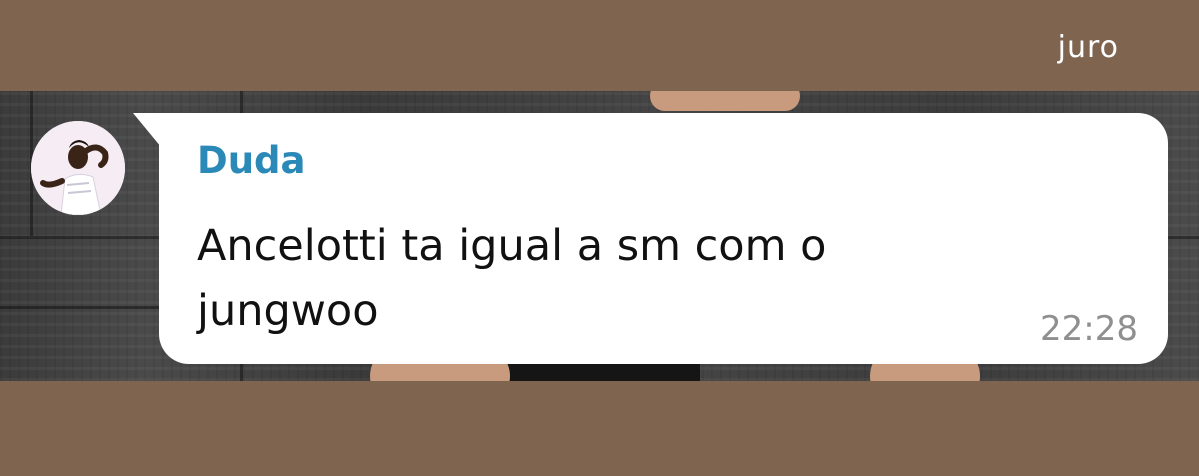  What do you see at coordinates (512, 278) in the screenshot?
I see `message-text: Ancelotti ta igual a sm com o jungwoo` at bounding box center [512, 278].